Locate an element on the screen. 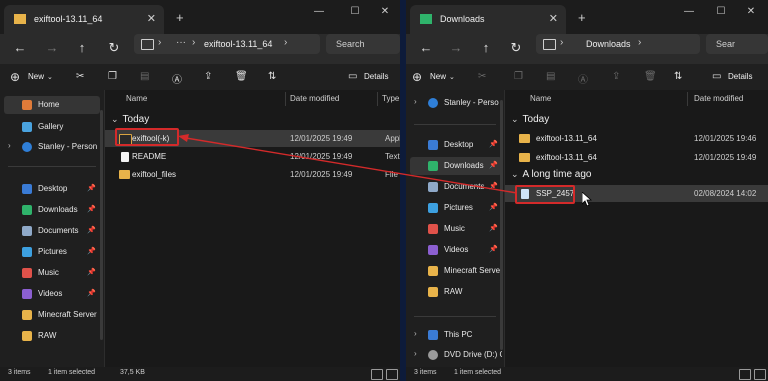 The image size is (768, 381). more-path-icon: ··· is located at coordinates (181, 42).